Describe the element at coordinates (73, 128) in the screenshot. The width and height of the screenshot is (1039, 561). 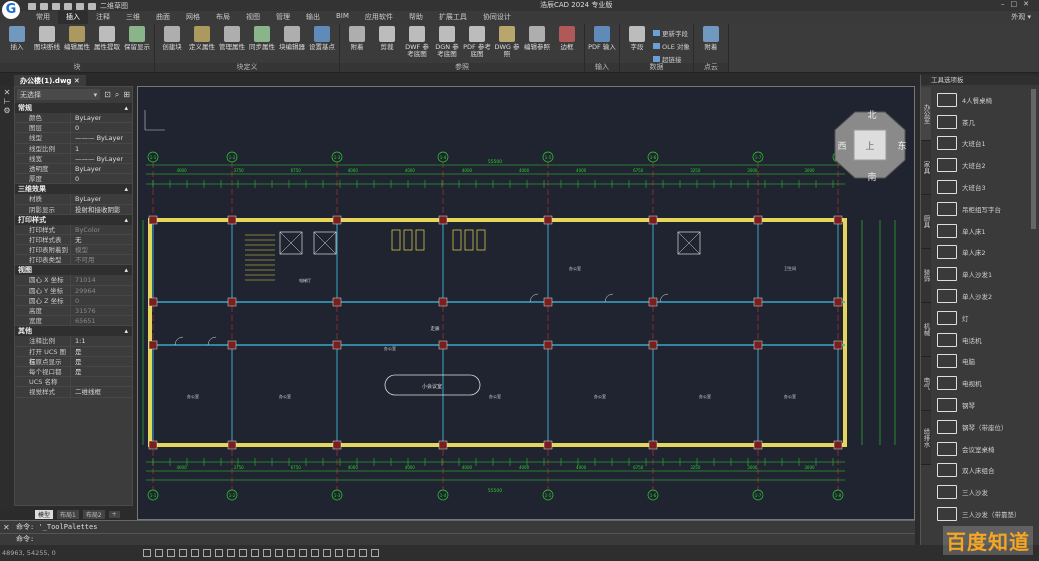
I see `property-row: 图层 0` at that location.